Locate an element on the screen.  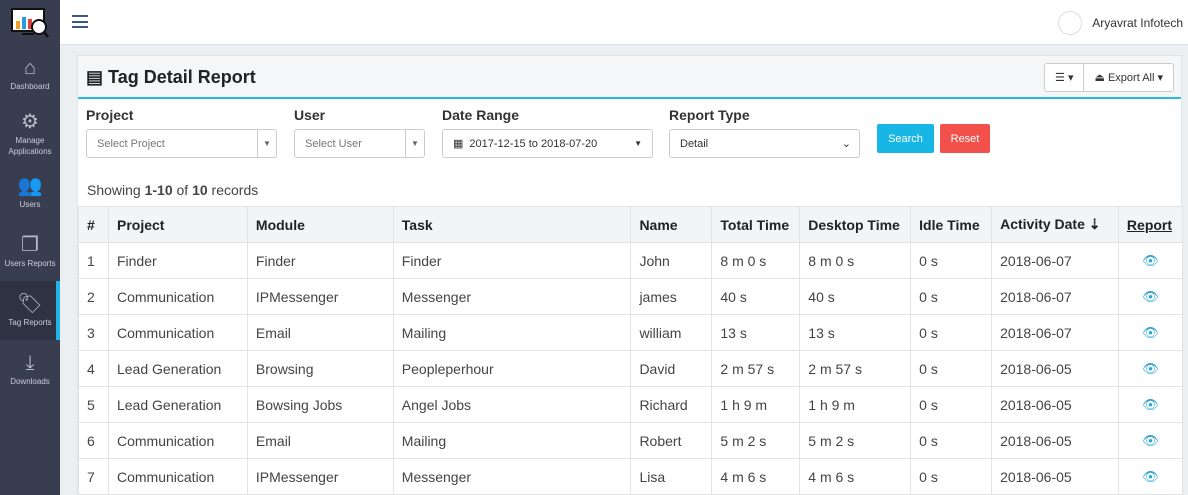
user-label: User is located at coordinates (310, 115).